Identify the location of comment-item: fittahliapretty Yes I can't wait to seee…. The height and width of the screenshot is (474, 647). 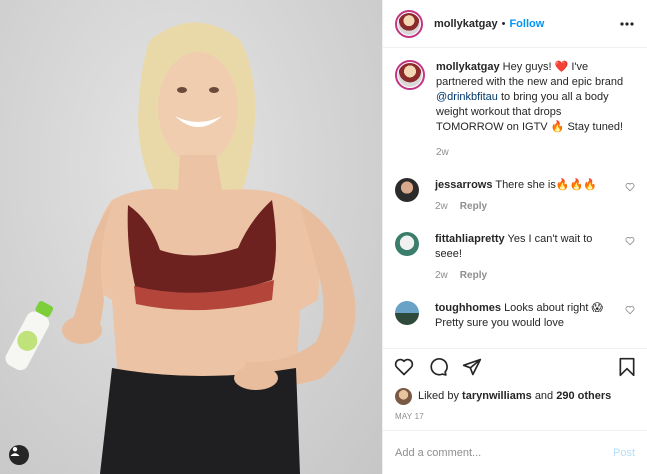
(515, 256).